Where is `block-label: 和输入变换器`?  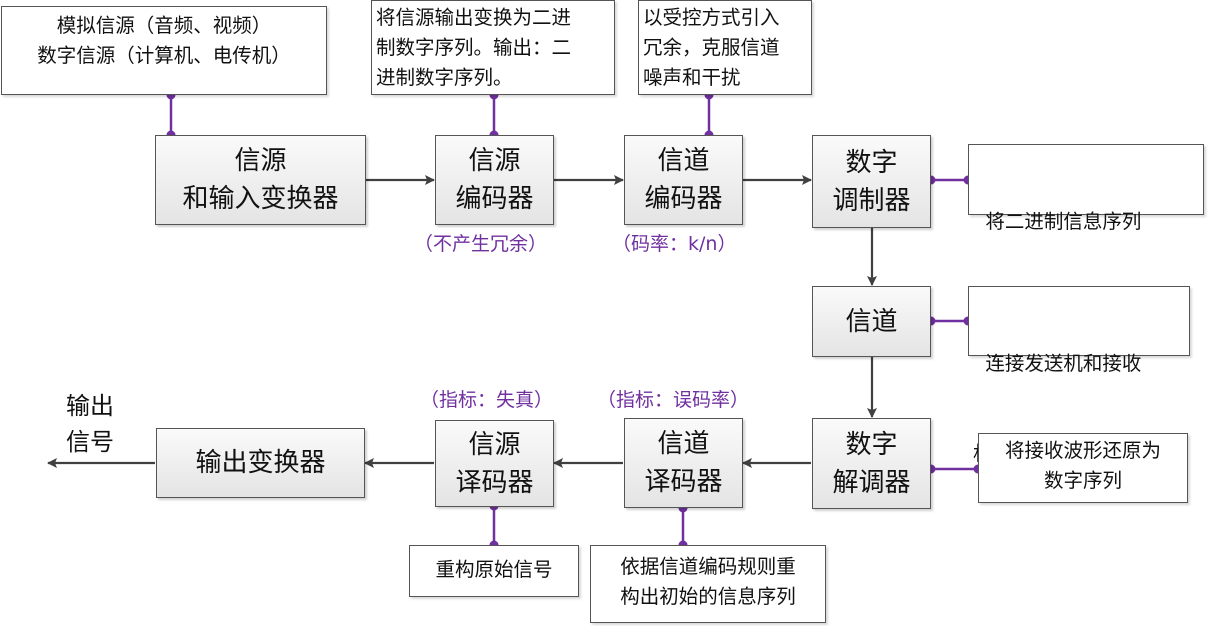 block-label: 和输入变换器 is located at coordinates (260, 199).